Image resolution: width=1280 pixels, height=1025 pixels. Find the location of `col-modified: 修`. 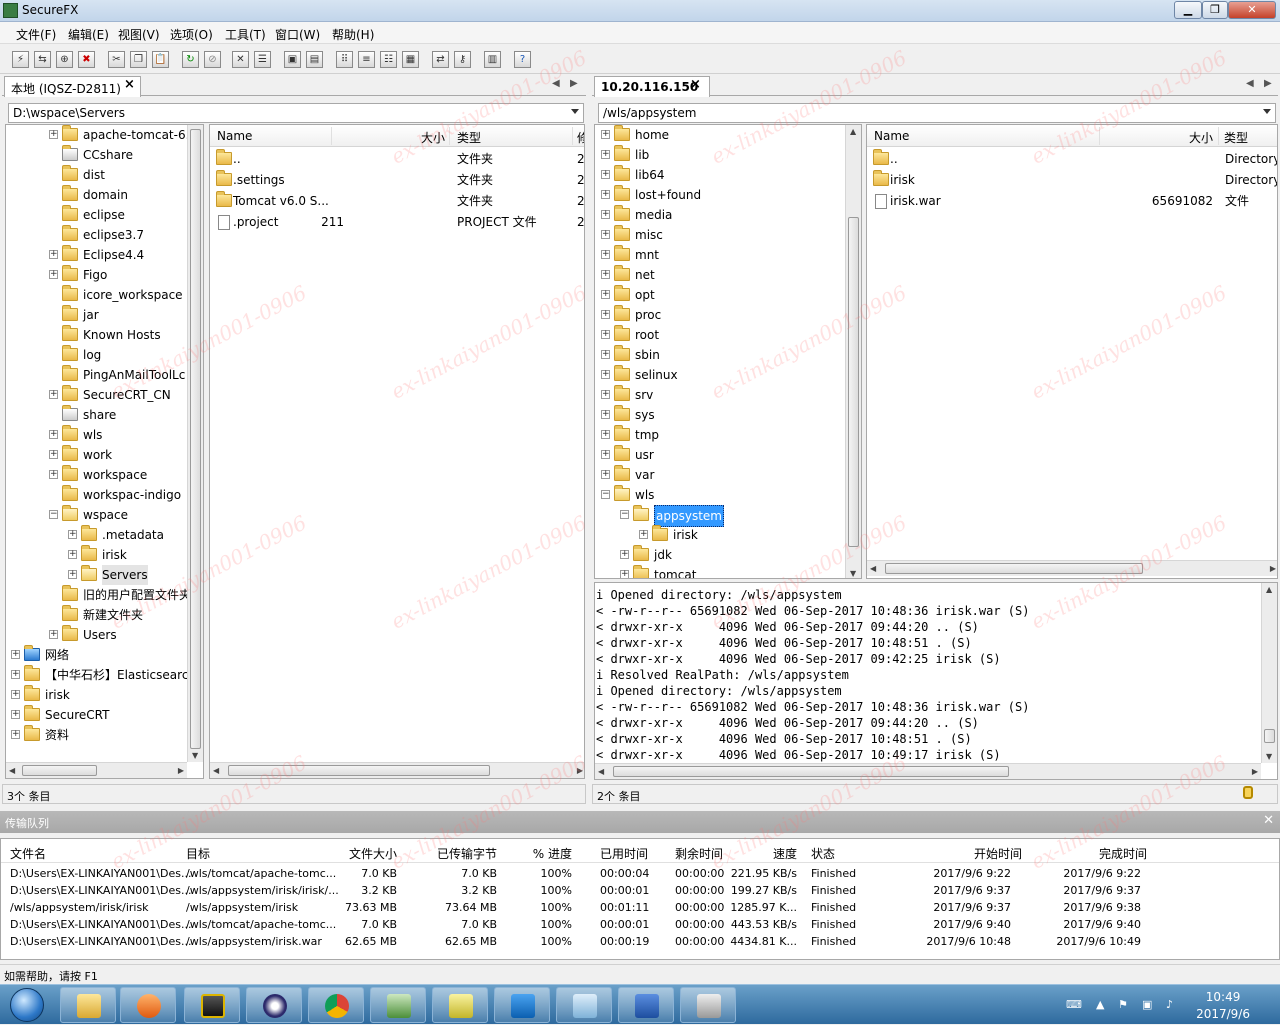

col-modified: 修 is located at coordinates (580, 137).